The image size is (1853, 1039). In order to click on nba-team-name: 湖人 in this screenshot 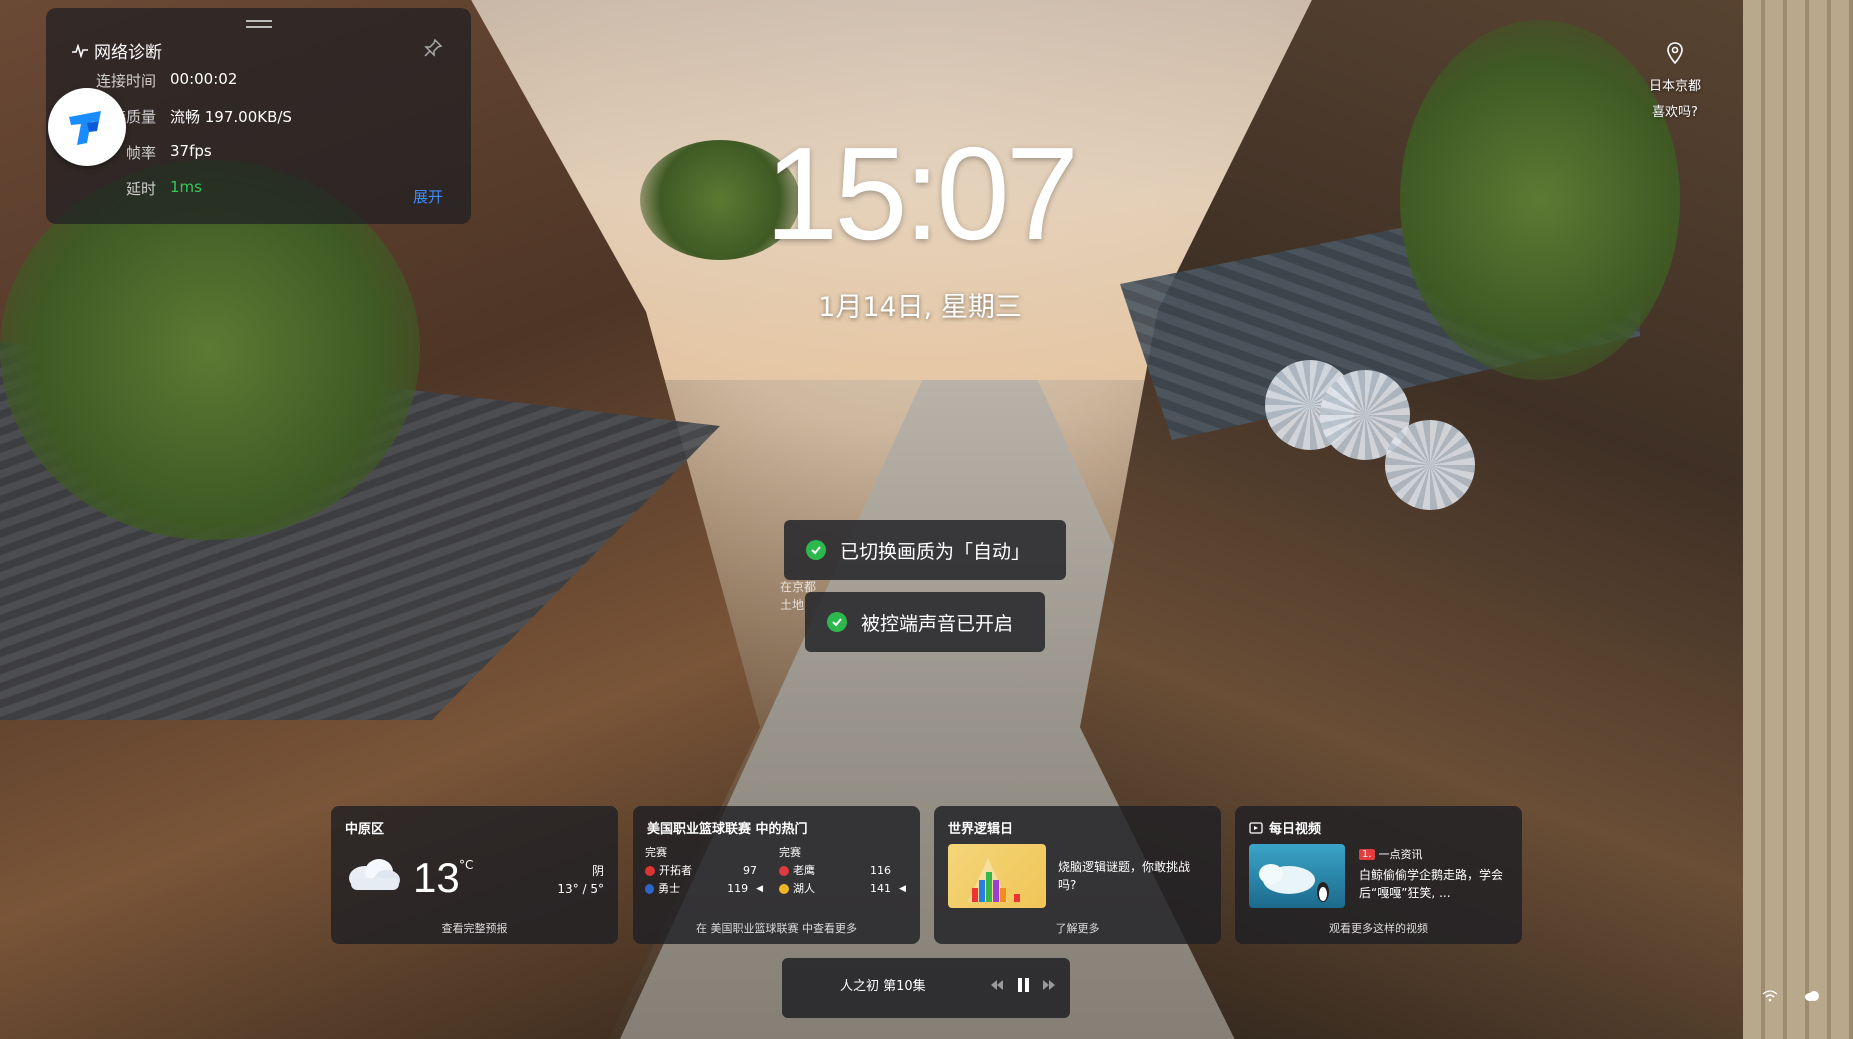, I will do `click(804, 888)`.